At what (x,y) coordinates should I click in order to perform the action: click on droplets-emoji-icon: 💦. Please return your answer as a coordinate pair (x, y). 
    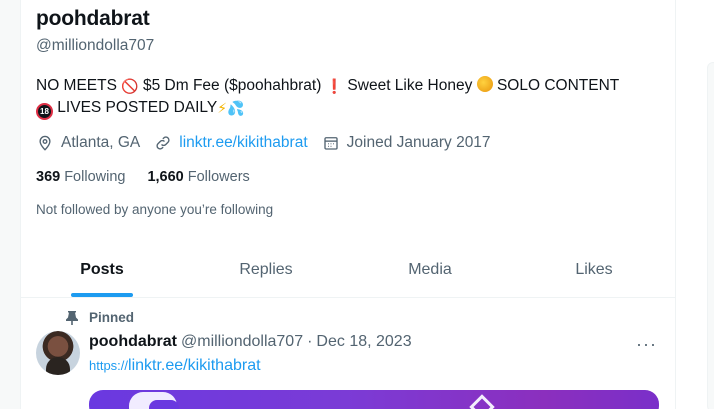
    Looking at the image, I should click on (236, 108).